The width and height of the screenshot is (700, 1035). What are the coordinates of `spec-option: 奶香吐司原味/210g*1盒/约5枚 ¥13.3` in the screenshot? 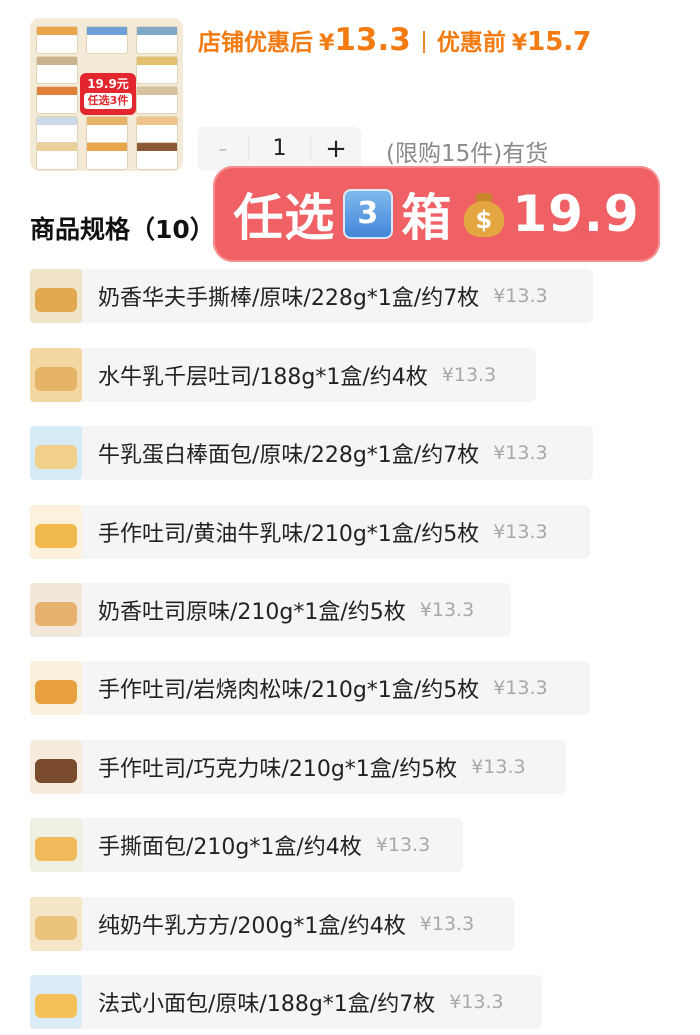 It's located at (270, 610).